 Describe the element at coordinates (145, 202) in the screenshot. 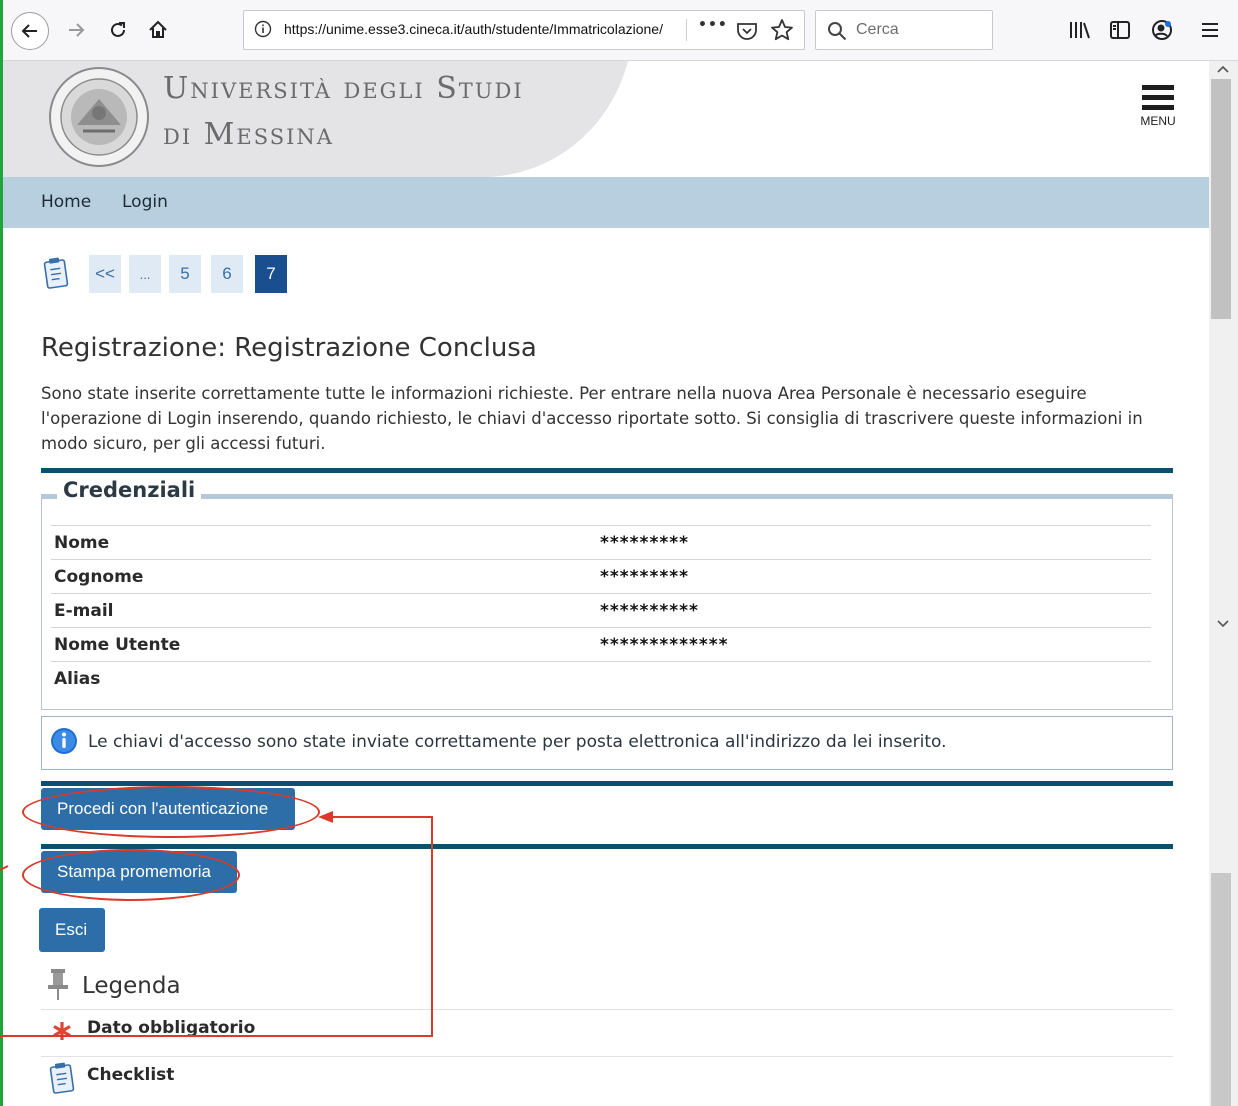

I see `nav-link-login: Login` at that location.